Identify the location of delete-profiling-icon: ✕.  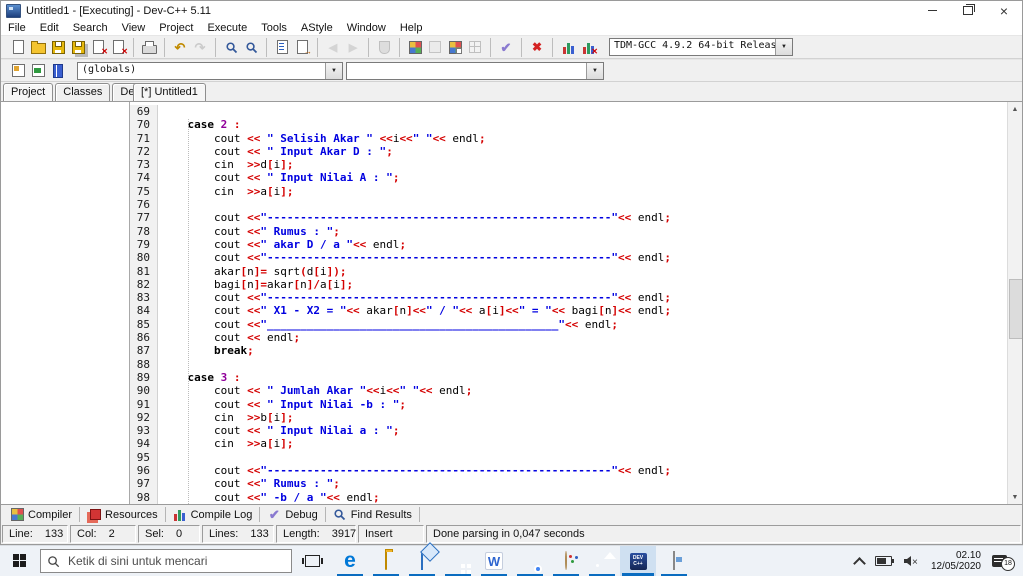
(588, 47).